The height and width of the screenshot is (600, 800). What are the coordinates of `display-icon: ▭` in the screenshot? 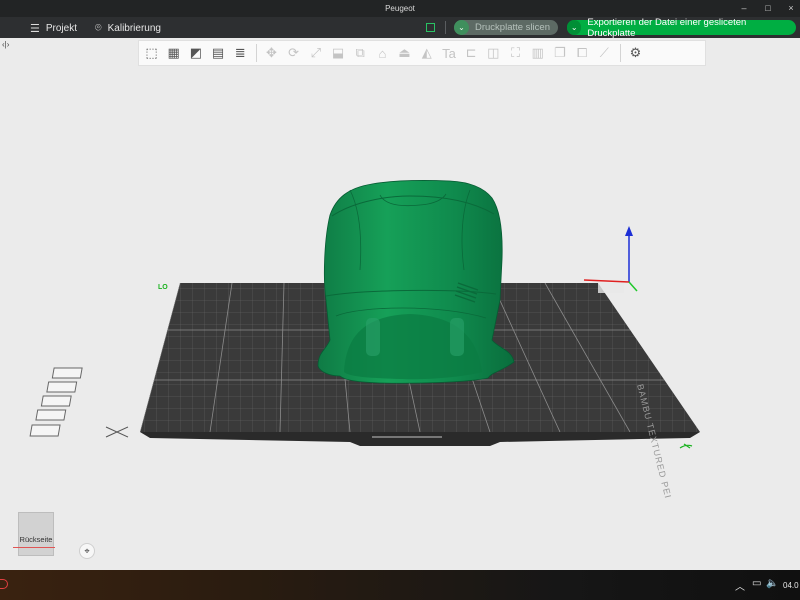 It's located at (756, 583).